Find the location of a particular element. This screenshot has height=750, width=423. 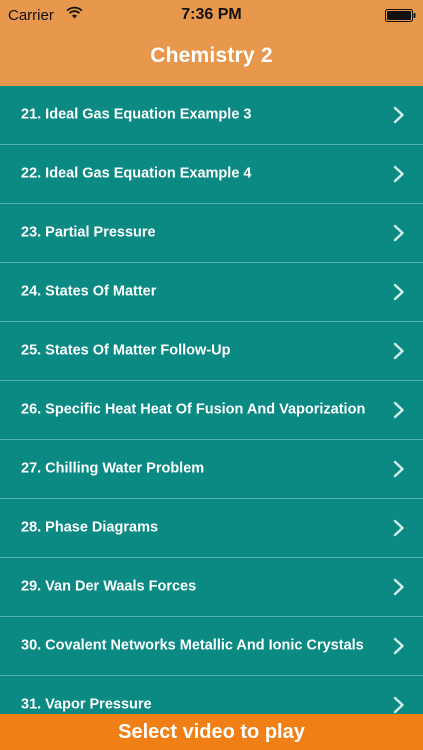

clock-time: 7:36 PM is located at coordinates (211, 14).